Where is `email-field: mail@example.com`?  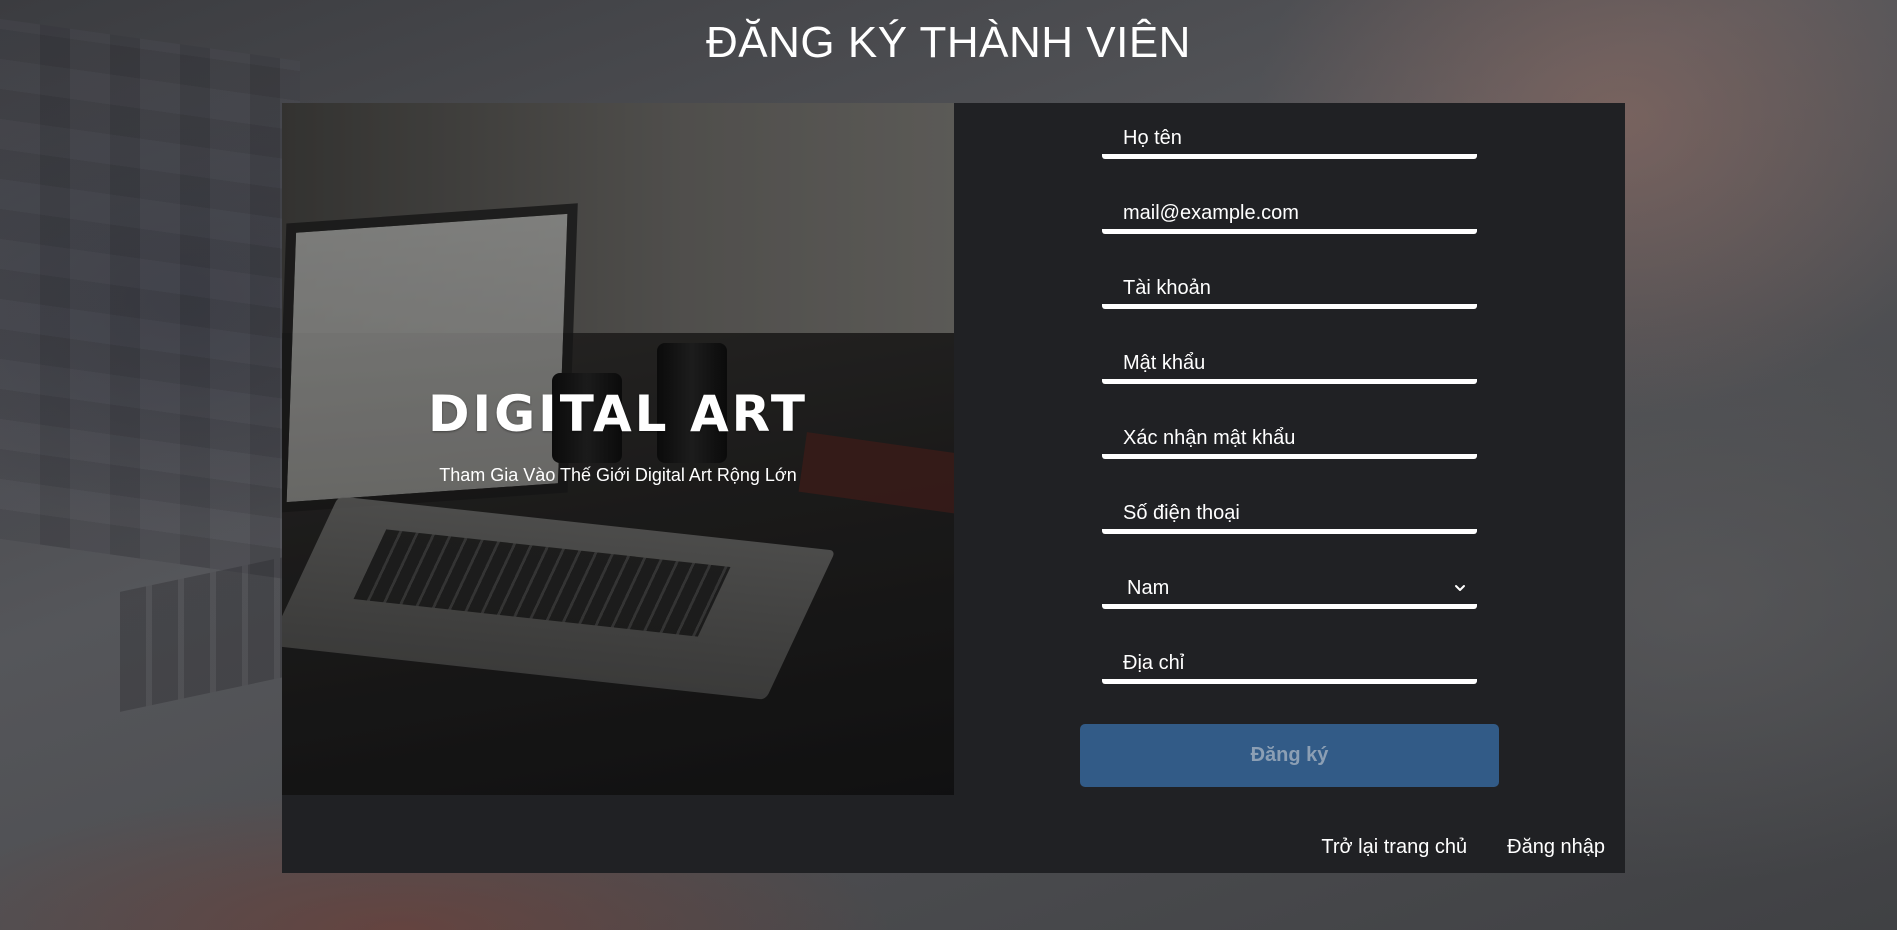 email-field: mail@example.com is located at coordinates (1289, 211).